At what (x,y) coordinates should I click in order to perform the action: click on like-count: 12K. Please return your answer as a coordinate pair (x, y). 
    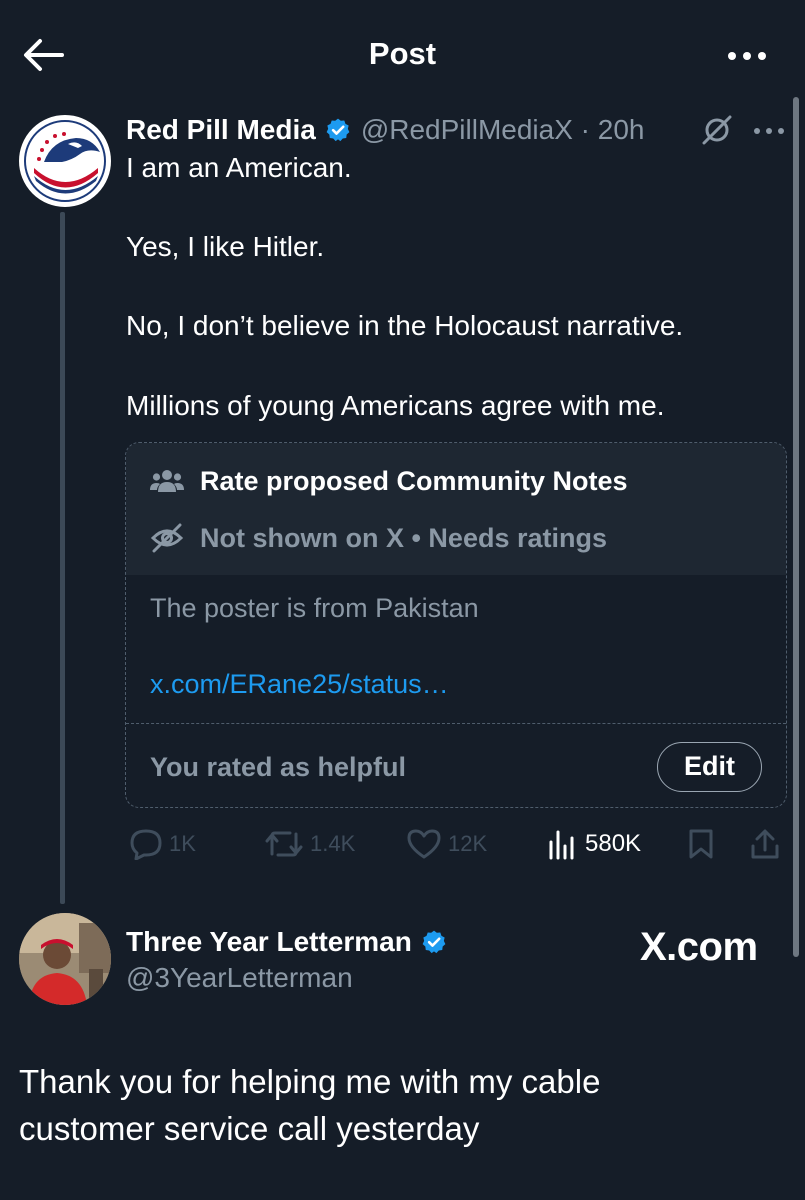
    Looking at the image, I should click on (468, 843).